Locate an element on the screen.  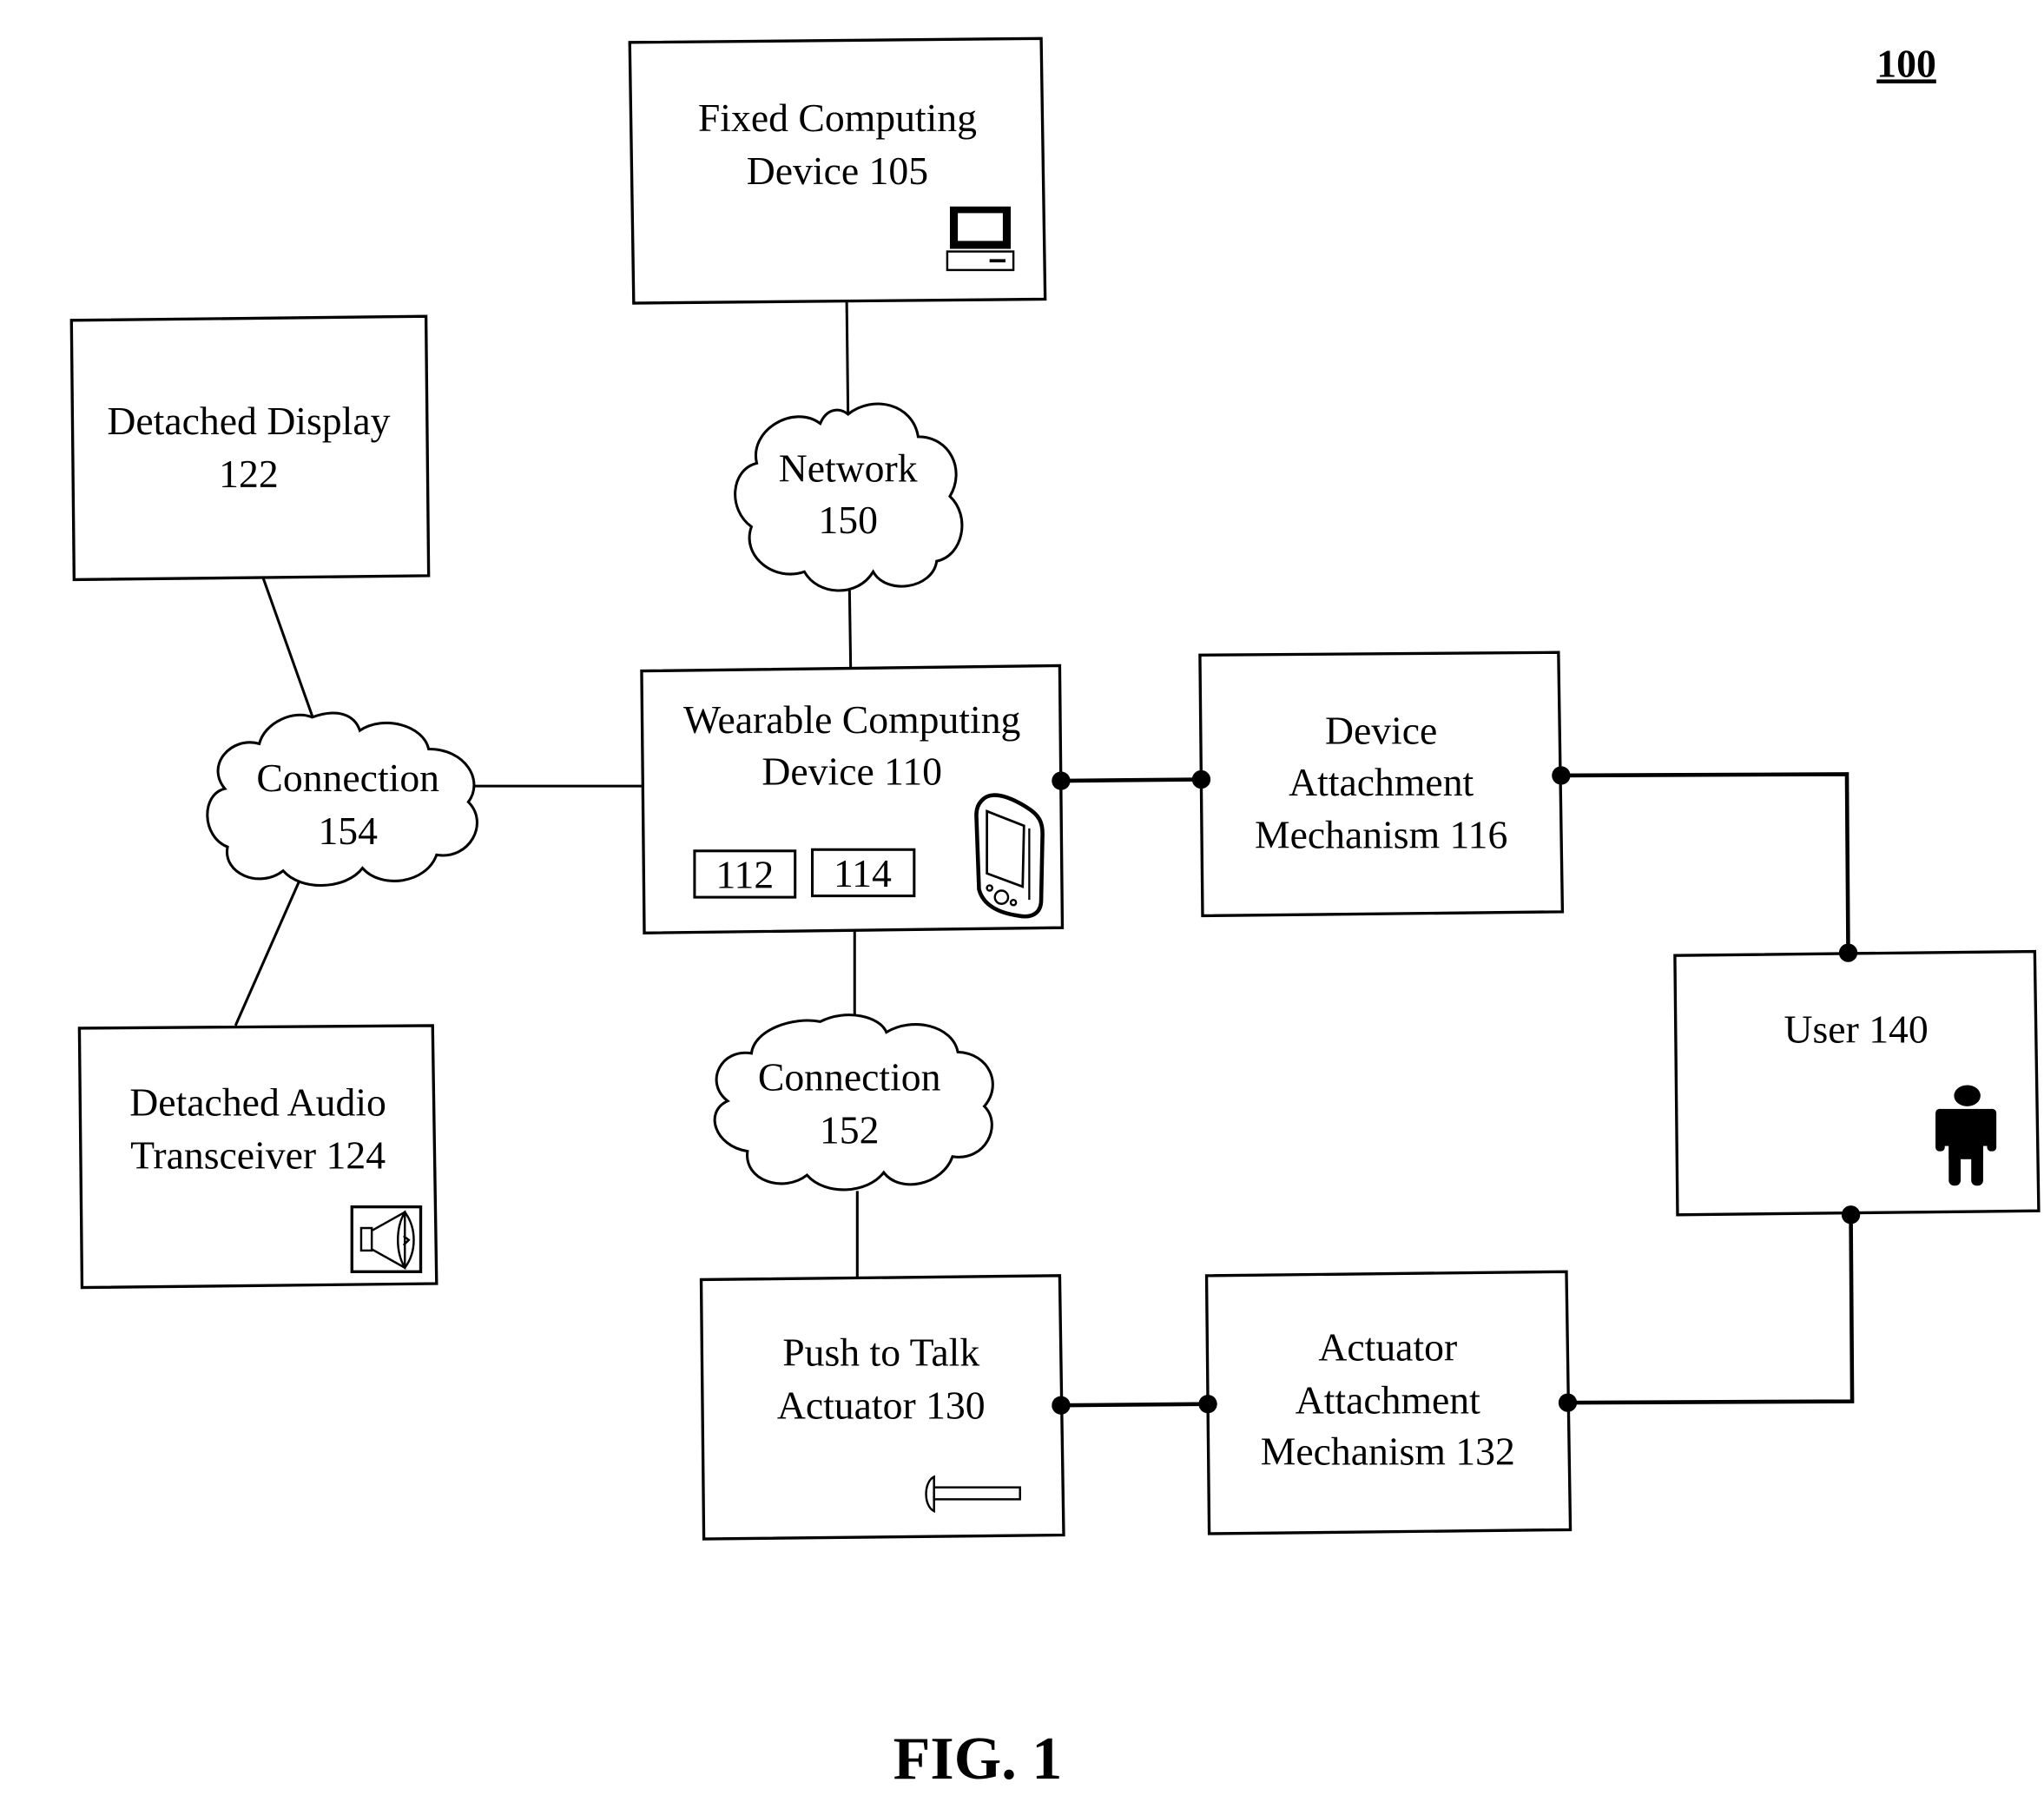
node-label-line1: Detached Audio is located at coordinates (257, 1102).